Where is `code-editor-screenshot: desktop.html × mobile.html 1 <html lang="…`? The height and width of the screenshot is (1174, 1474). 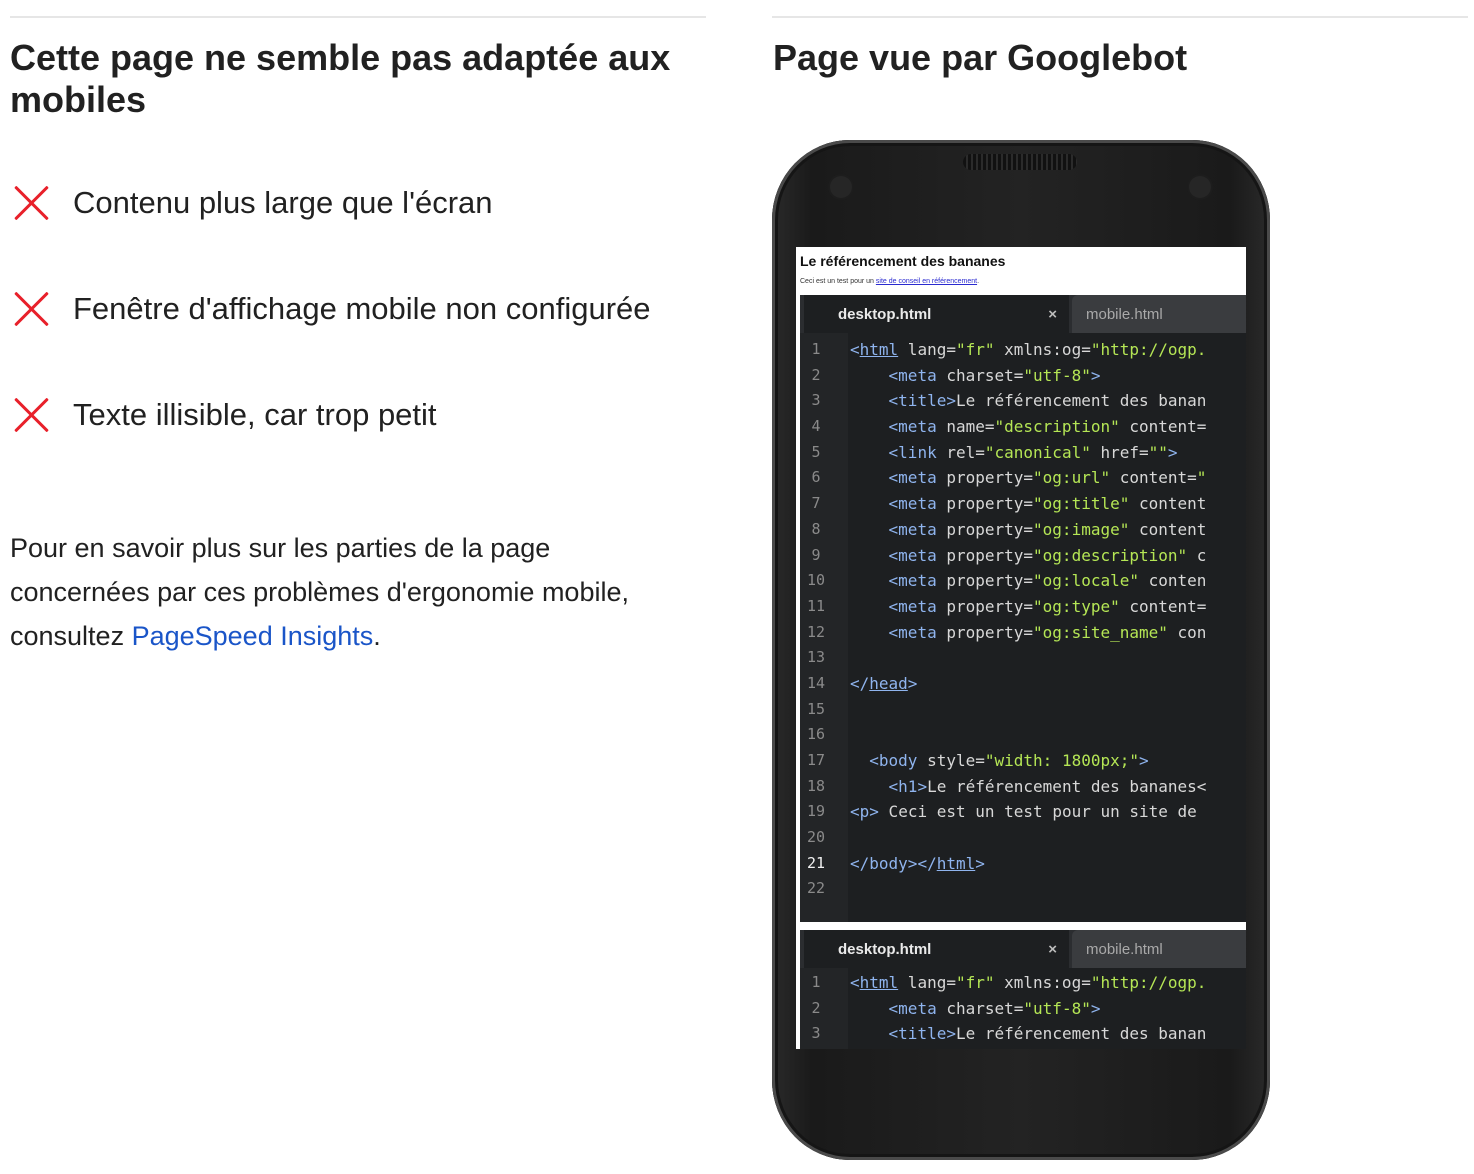
code-editor-screenshot: desktop.html × mobile.html 1 <html lang="… is located at coordinates (1023, 989).